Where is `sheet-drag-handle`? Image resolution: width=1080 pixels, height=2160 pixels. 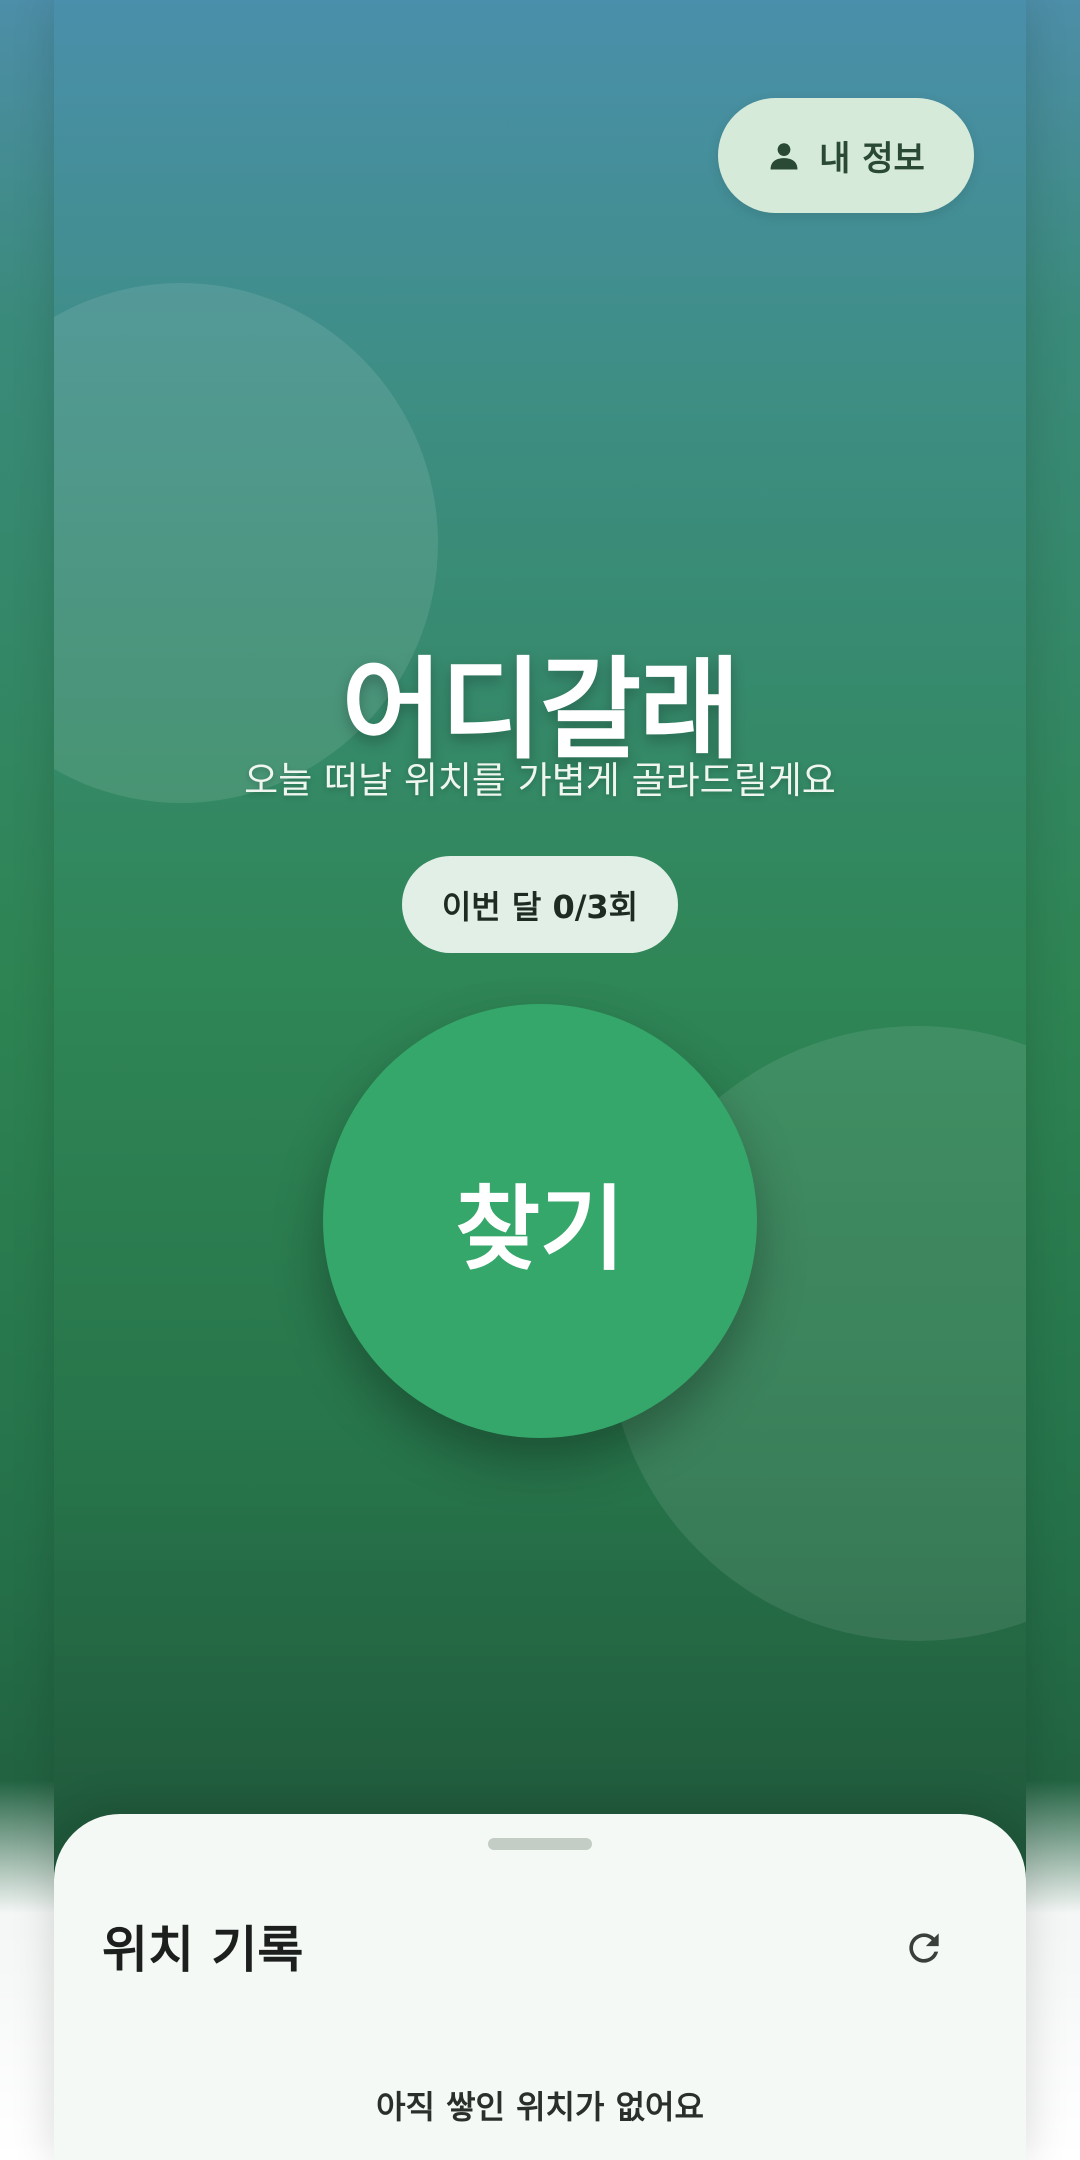
sheet-drag-handle is located at coordinates (540, 1844).